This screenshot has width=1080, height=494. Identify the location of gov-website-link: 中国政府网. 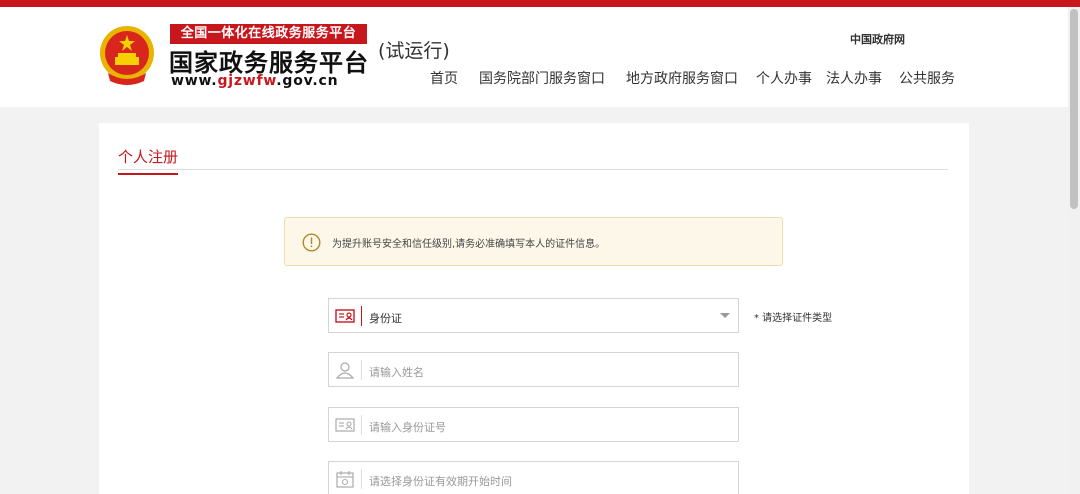
(877, 39).